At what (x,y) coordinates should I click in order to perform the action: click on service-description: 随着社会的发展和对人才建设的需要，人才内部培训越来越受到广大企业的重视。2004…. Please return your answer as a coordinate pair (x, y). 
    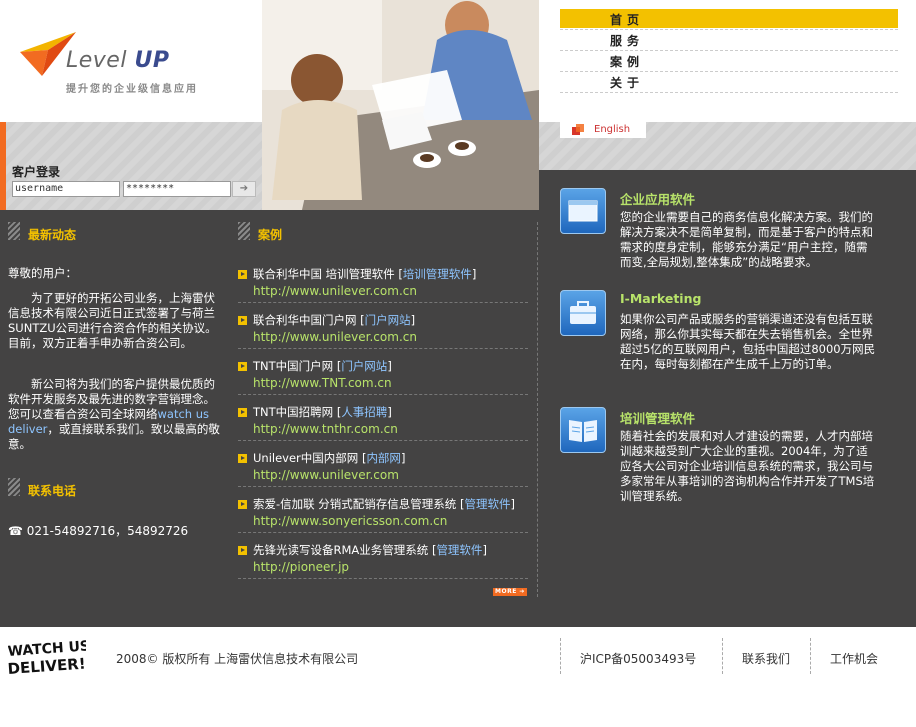
    Looking at the image, I should click on (747, 466).